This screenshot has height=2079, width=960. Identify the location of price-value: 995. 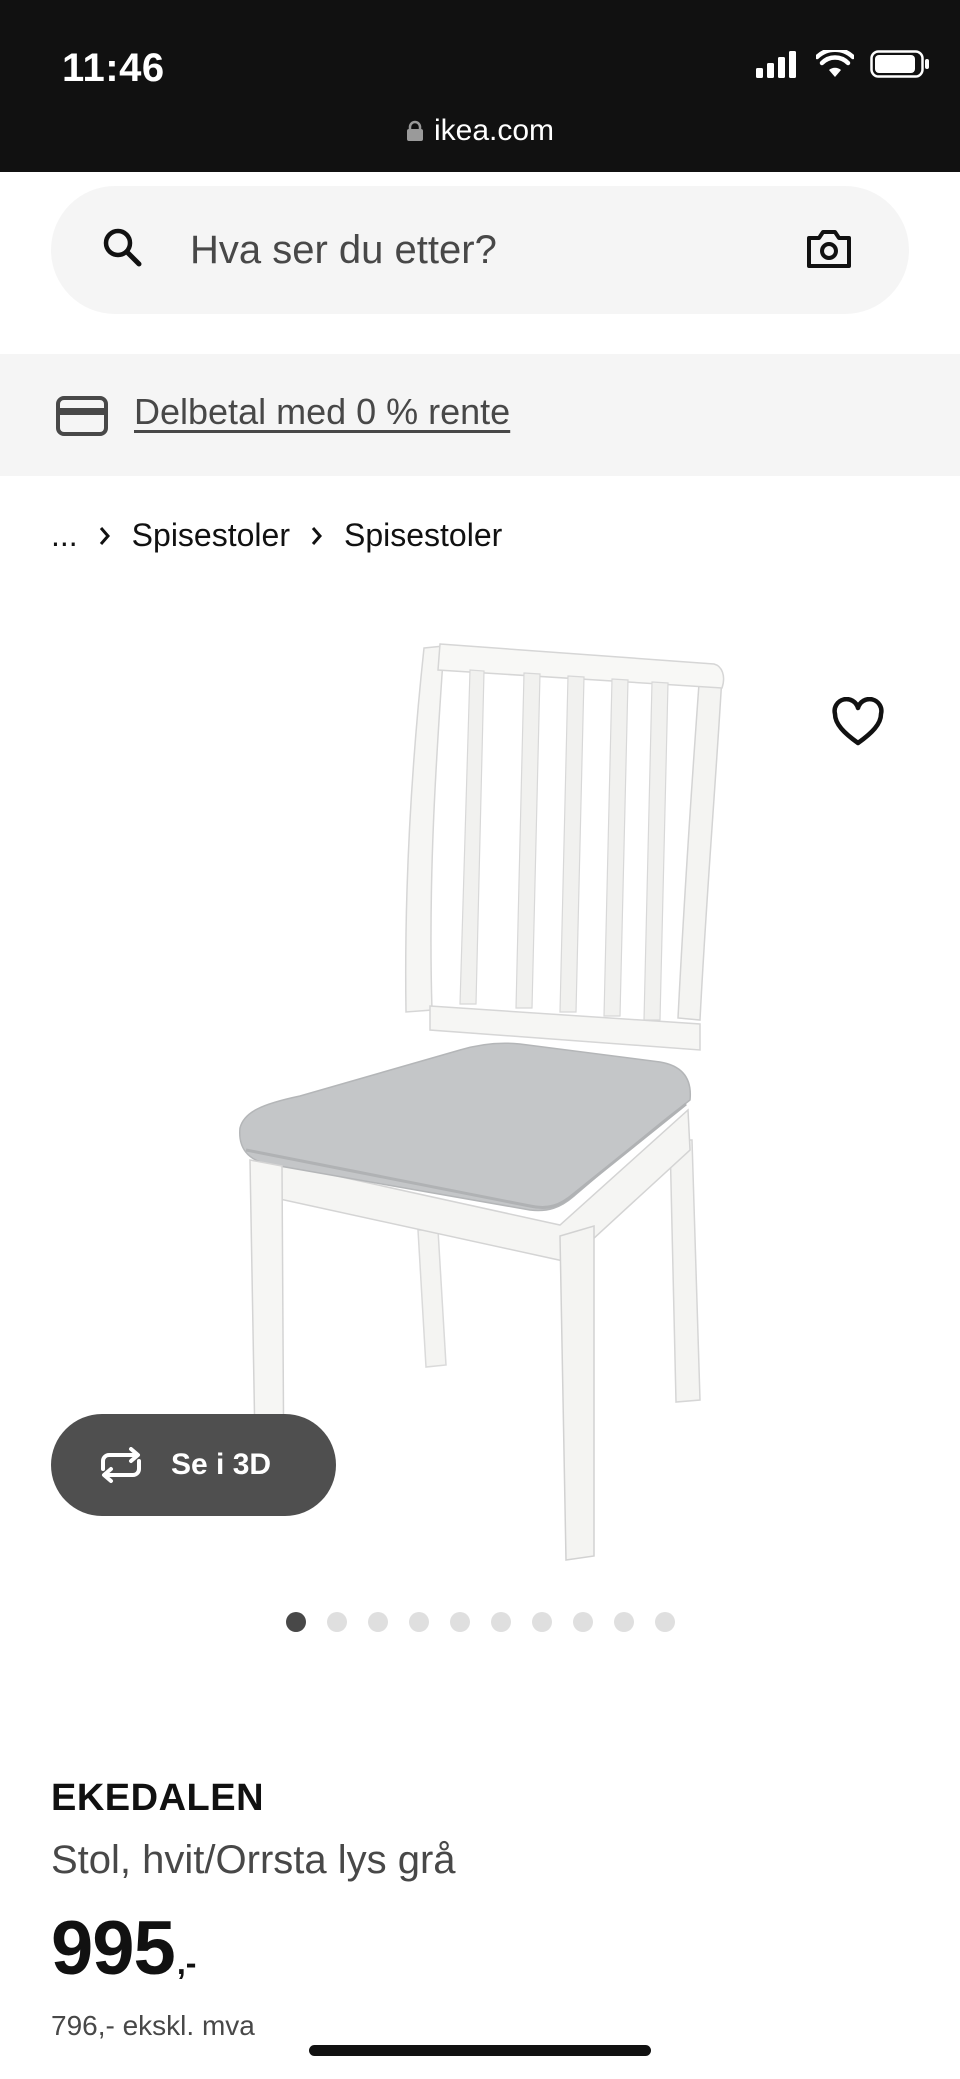
(113, 1948).